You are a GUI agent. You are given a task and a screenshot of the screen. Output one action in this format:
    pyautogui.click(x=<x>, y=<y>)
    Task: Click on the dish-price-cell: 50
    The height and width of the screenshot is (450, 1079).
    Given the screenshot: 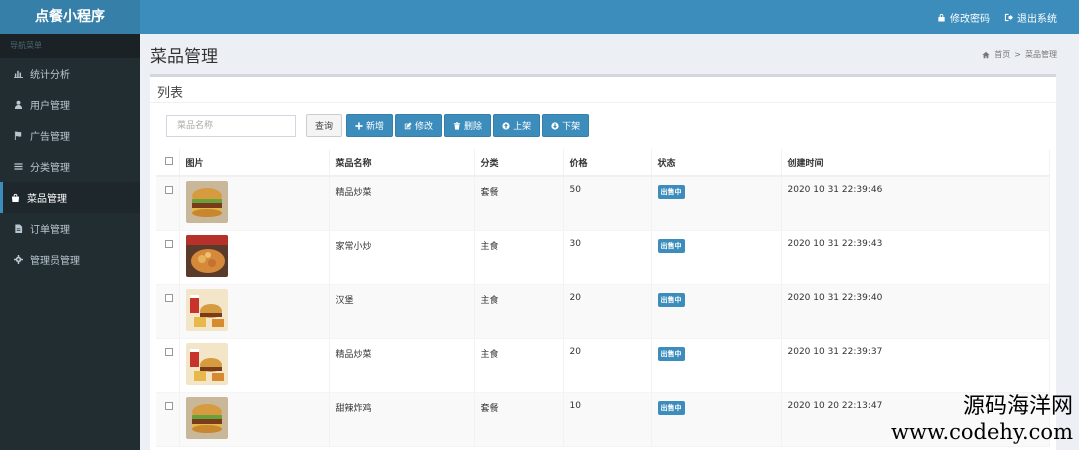 What is the action you would take?
    pyautogui.click(x=607, y=203)
    